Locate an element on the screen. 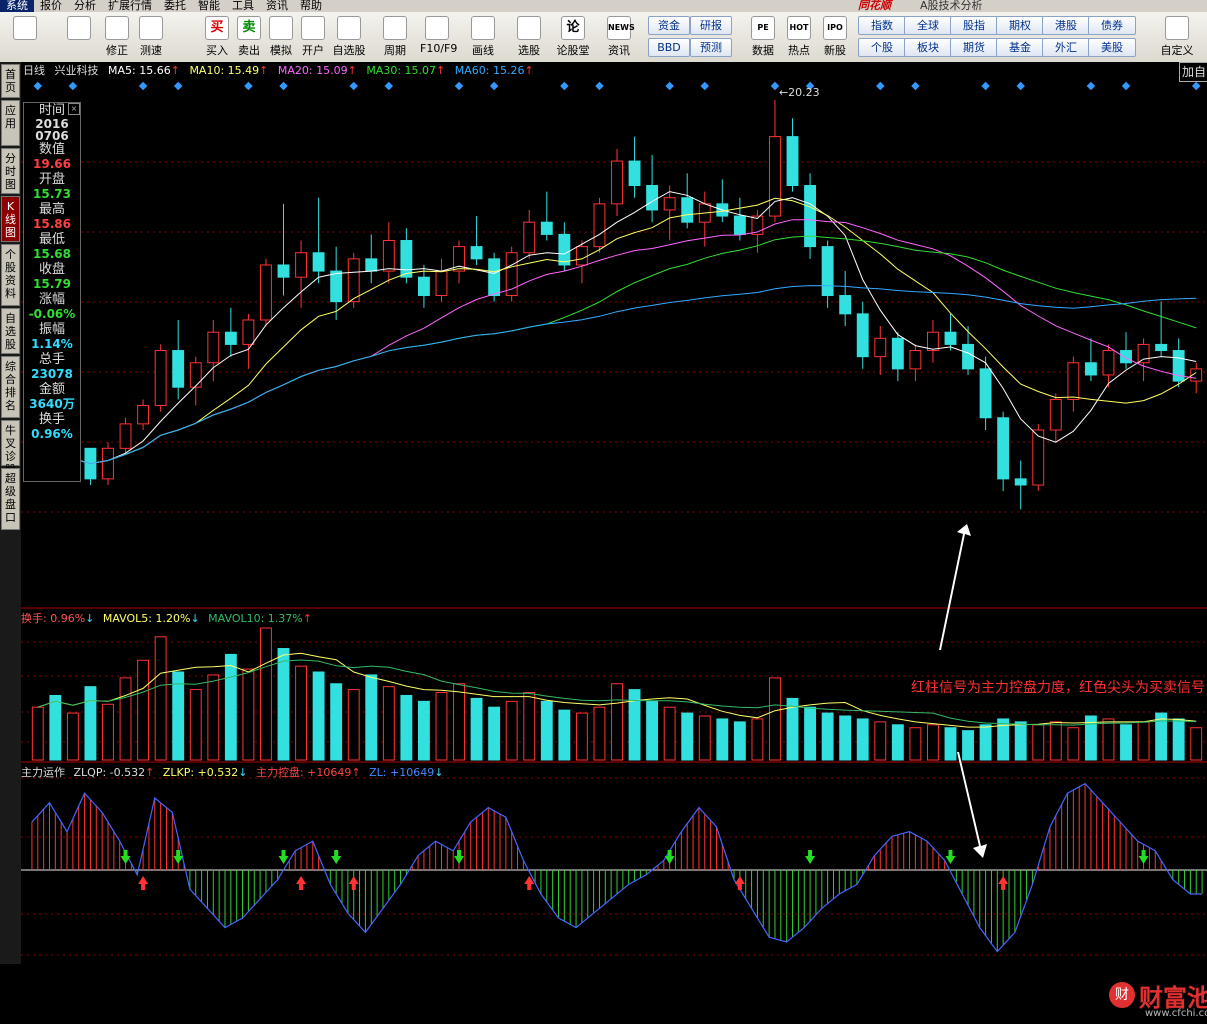  nav-tab: 个股资料 is located at coordinates (10, 275).